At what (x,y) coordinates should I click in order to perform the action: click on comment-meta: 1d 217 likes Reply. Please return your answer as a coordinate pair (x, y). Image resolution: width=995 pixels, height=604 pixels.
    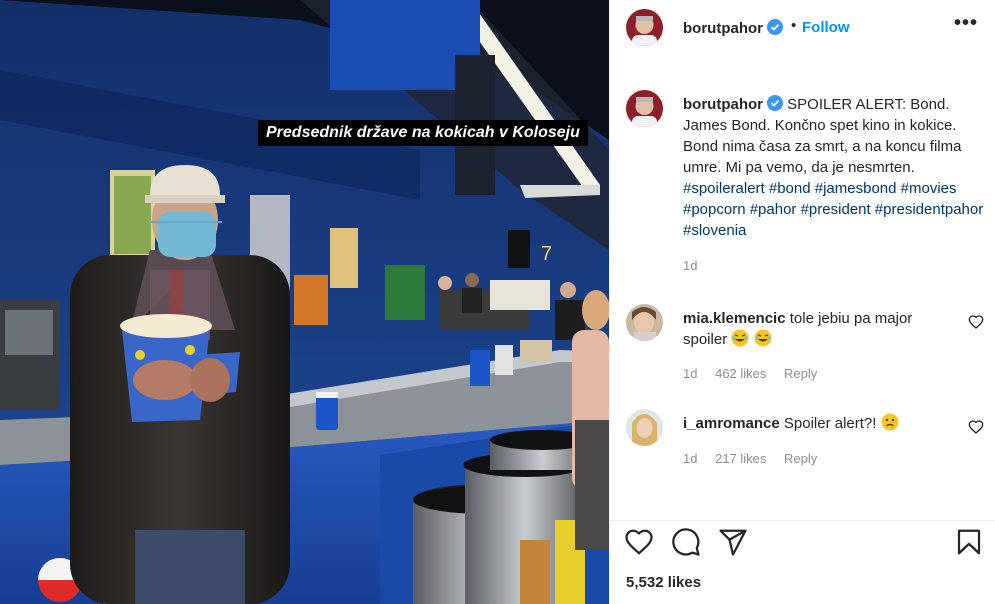
    Looking at the image, I should click on (757, 458).